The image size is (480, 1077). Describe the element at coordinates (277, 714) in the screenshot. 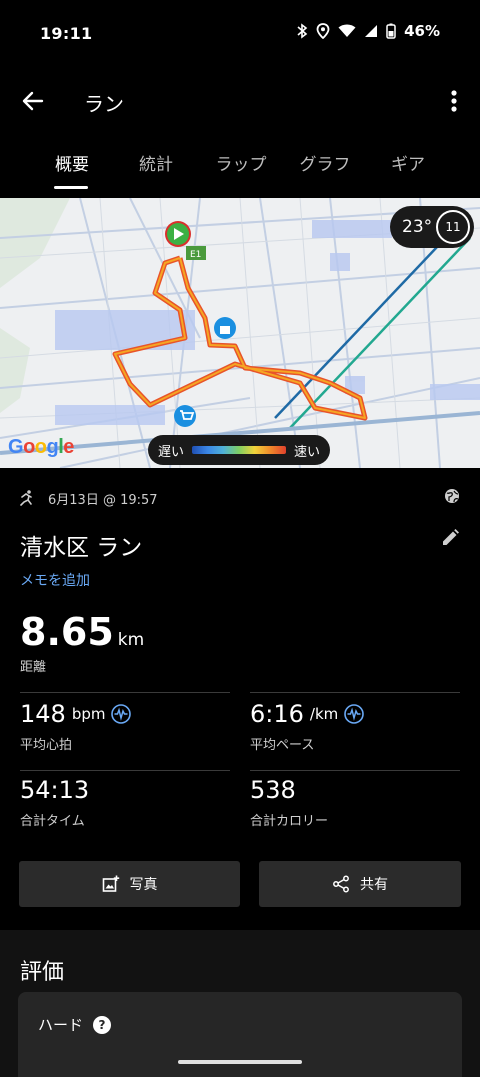

I see `pace-value: 6:16` at that location.